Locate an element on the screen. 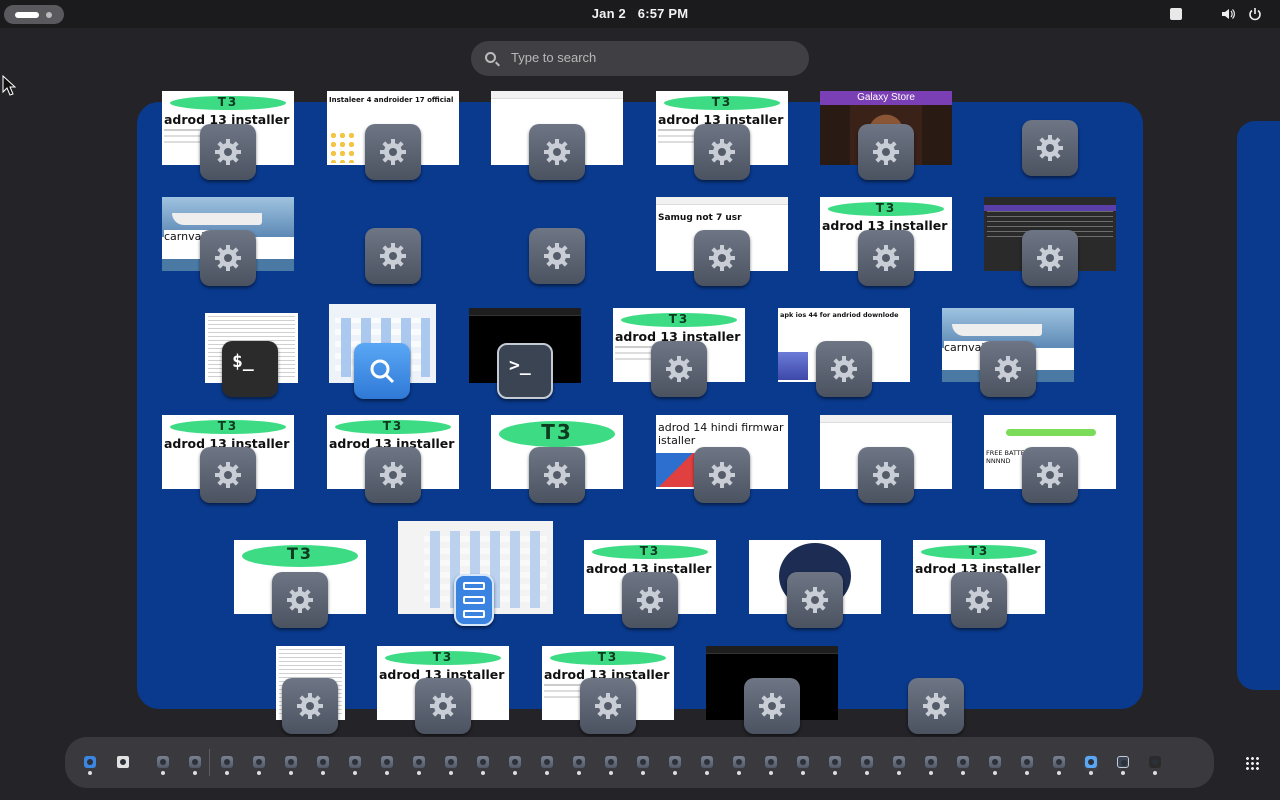 The width and height of the screenshot is (1280, 800). text-lines is located at coordinates (635, 347).